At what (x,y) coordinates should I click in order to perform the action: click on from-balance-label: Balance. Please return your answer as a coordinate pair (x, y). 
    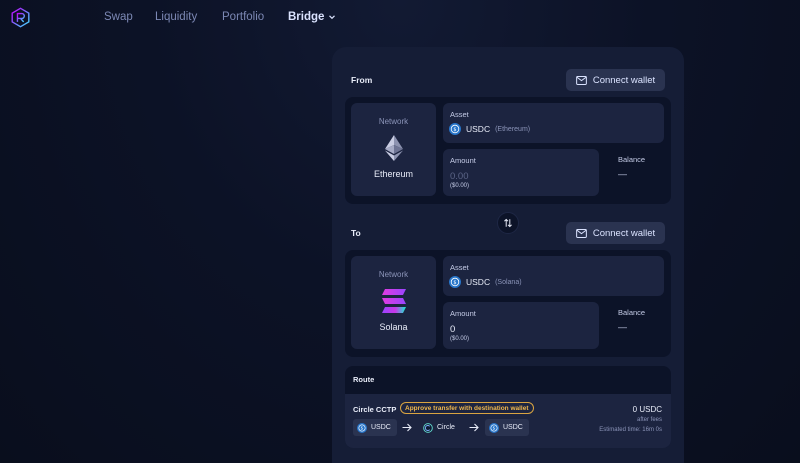
    Looking at the image, I should click on (632, 159).